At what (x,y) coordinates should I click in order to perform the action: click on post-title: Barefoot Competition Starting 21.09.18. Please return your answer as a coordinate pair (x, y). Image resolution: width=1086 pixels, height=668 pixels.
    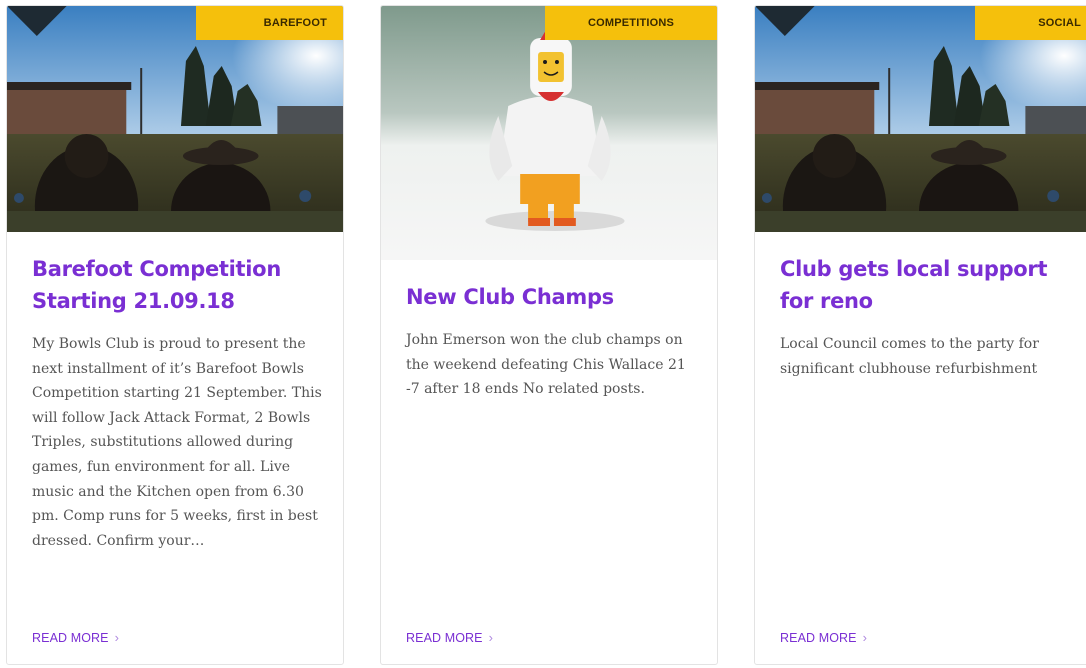
    Looking at the image, I should click on (180, 285).